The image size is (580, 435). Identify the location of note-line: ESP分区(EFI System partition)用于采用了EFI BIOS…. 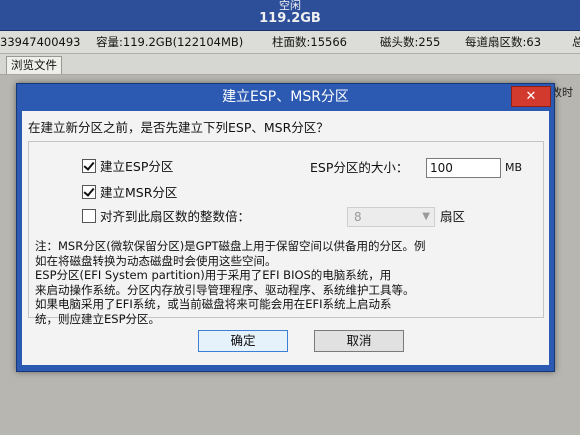
(213, 275).